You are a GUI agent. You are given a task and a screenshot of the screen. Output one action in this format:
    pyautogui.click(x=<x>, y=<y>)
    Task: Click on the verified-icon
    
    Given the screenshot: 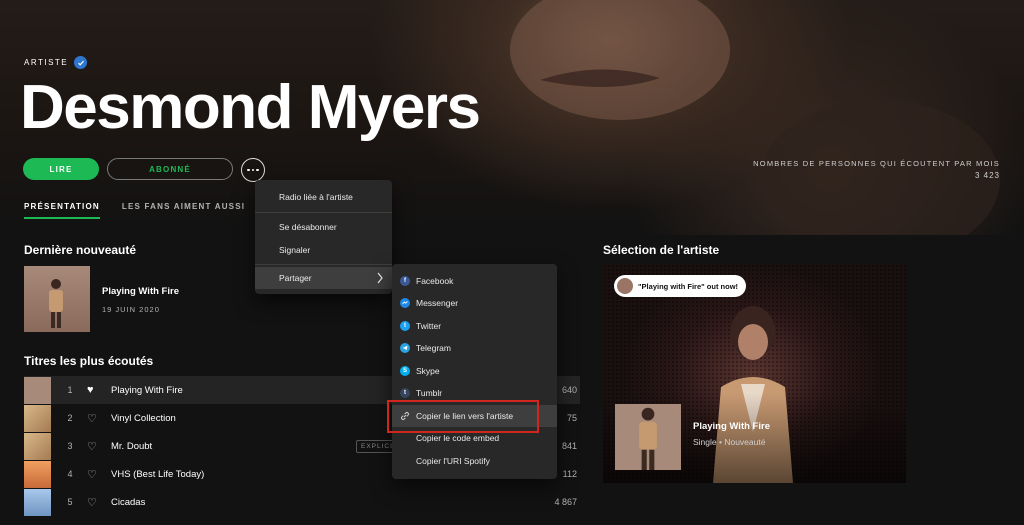 What is the action you would take?
    pyautogui.click(x=81, y=62)
    